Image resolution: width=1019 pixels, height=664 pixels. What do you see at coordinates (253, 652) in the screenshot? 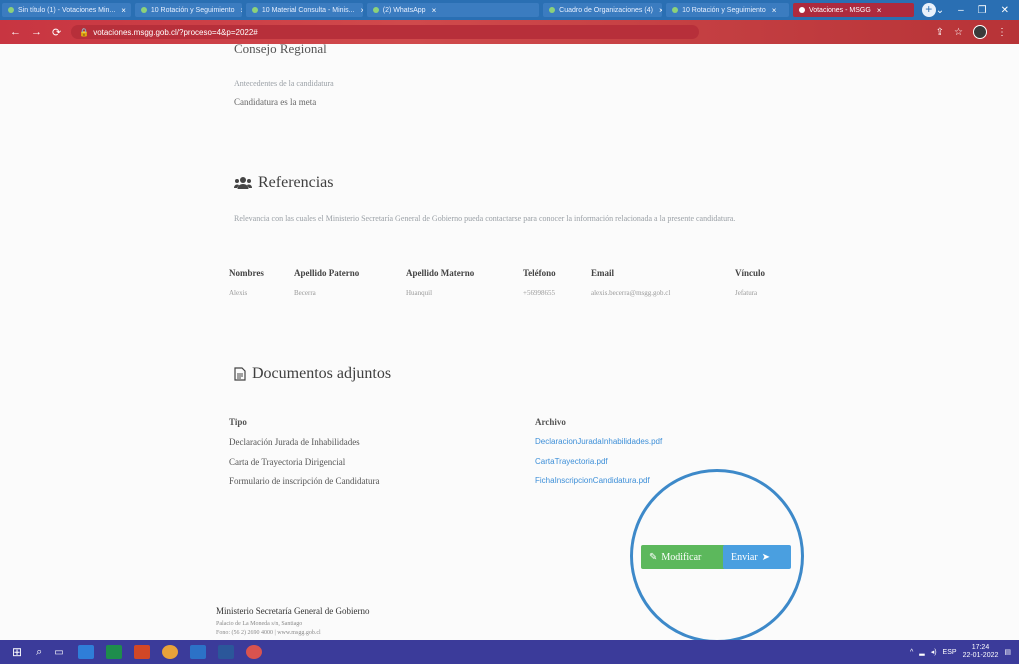
I see `chrome-active-icon` at bounding box center [253, 652].